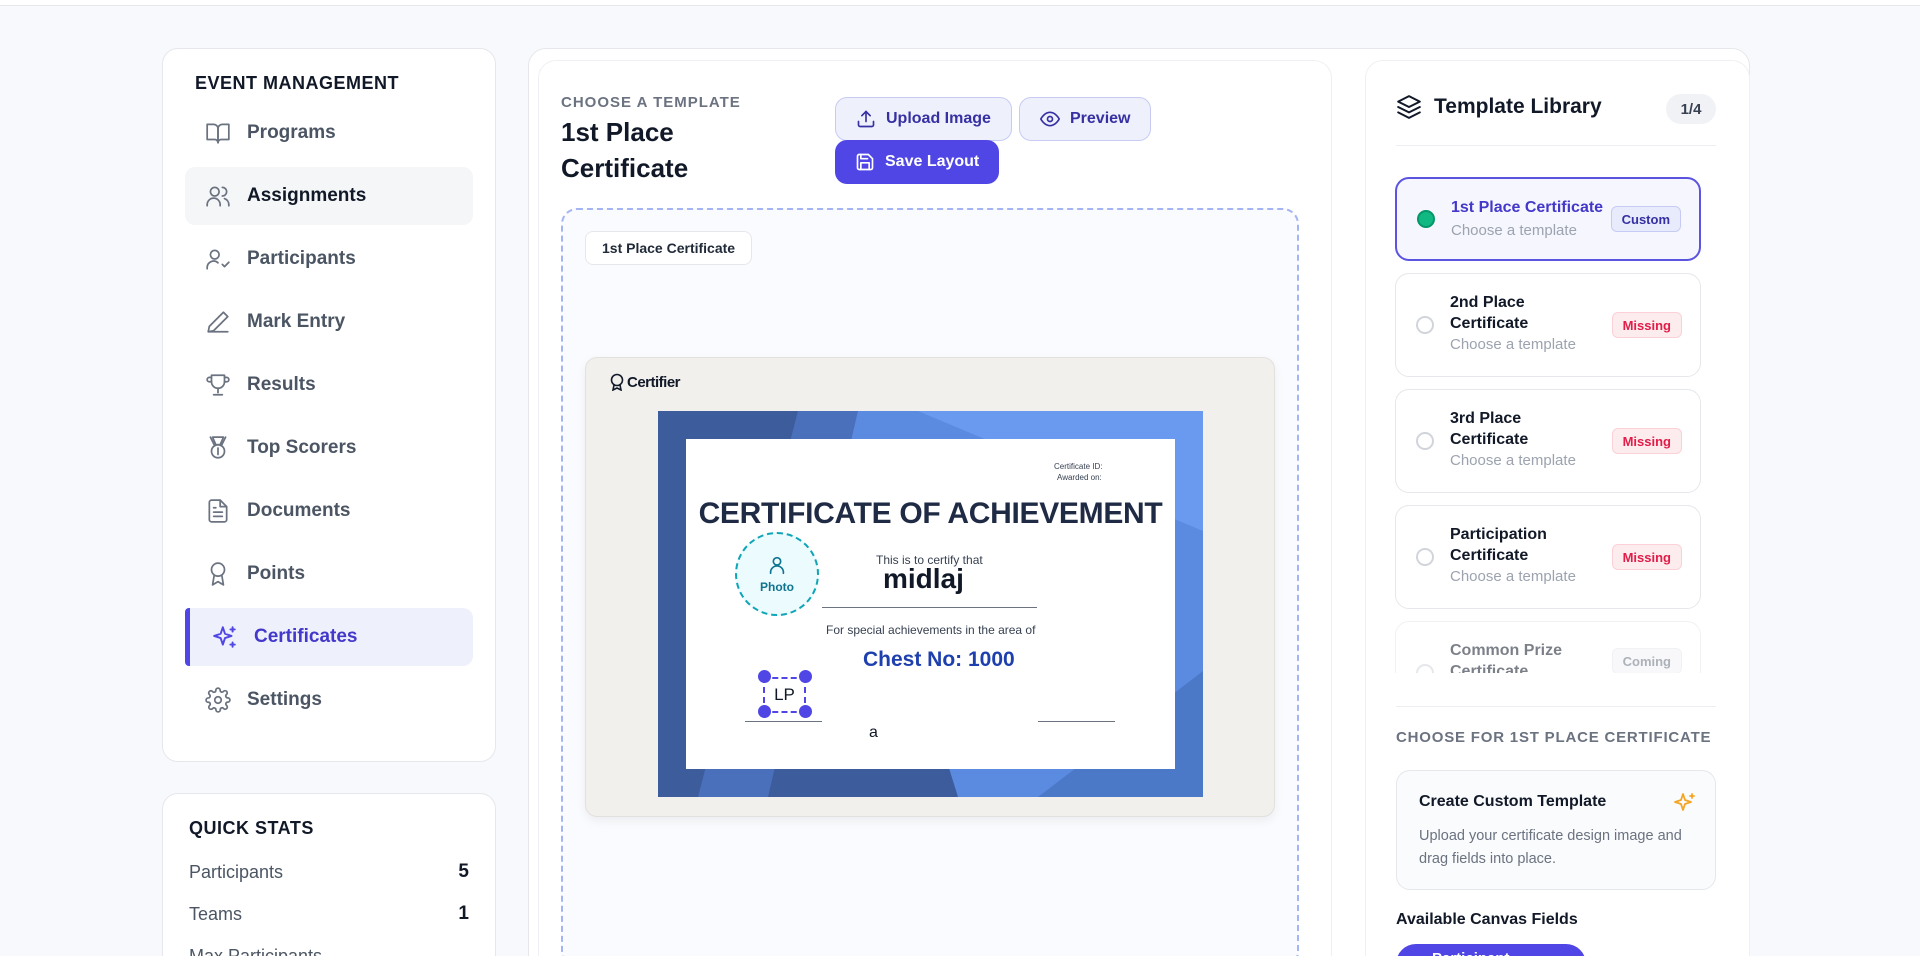 The width and height of the screenshot is (1920, 956). I want to click on sidebar-item-label: Settings, so click(284, 699).